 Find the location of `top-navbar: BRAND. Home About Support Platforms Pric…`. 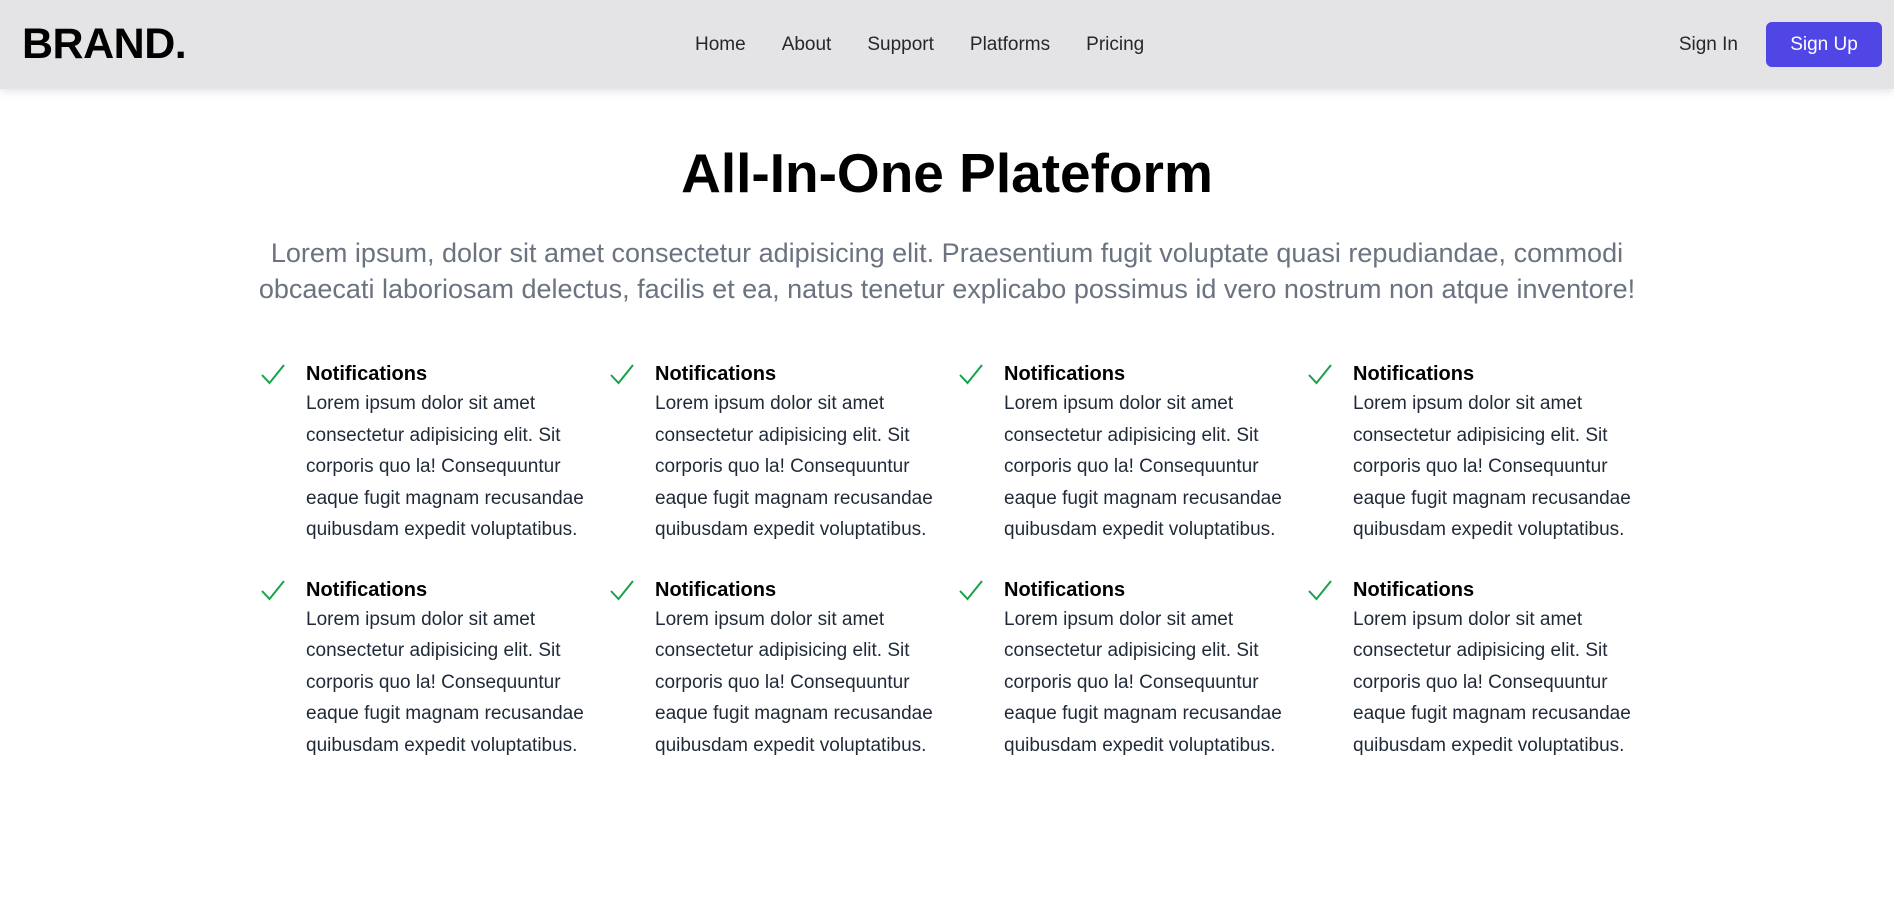

top-navbar: BRAND. Home About Support Platforms Pric… is located at coordinates (947, 44).